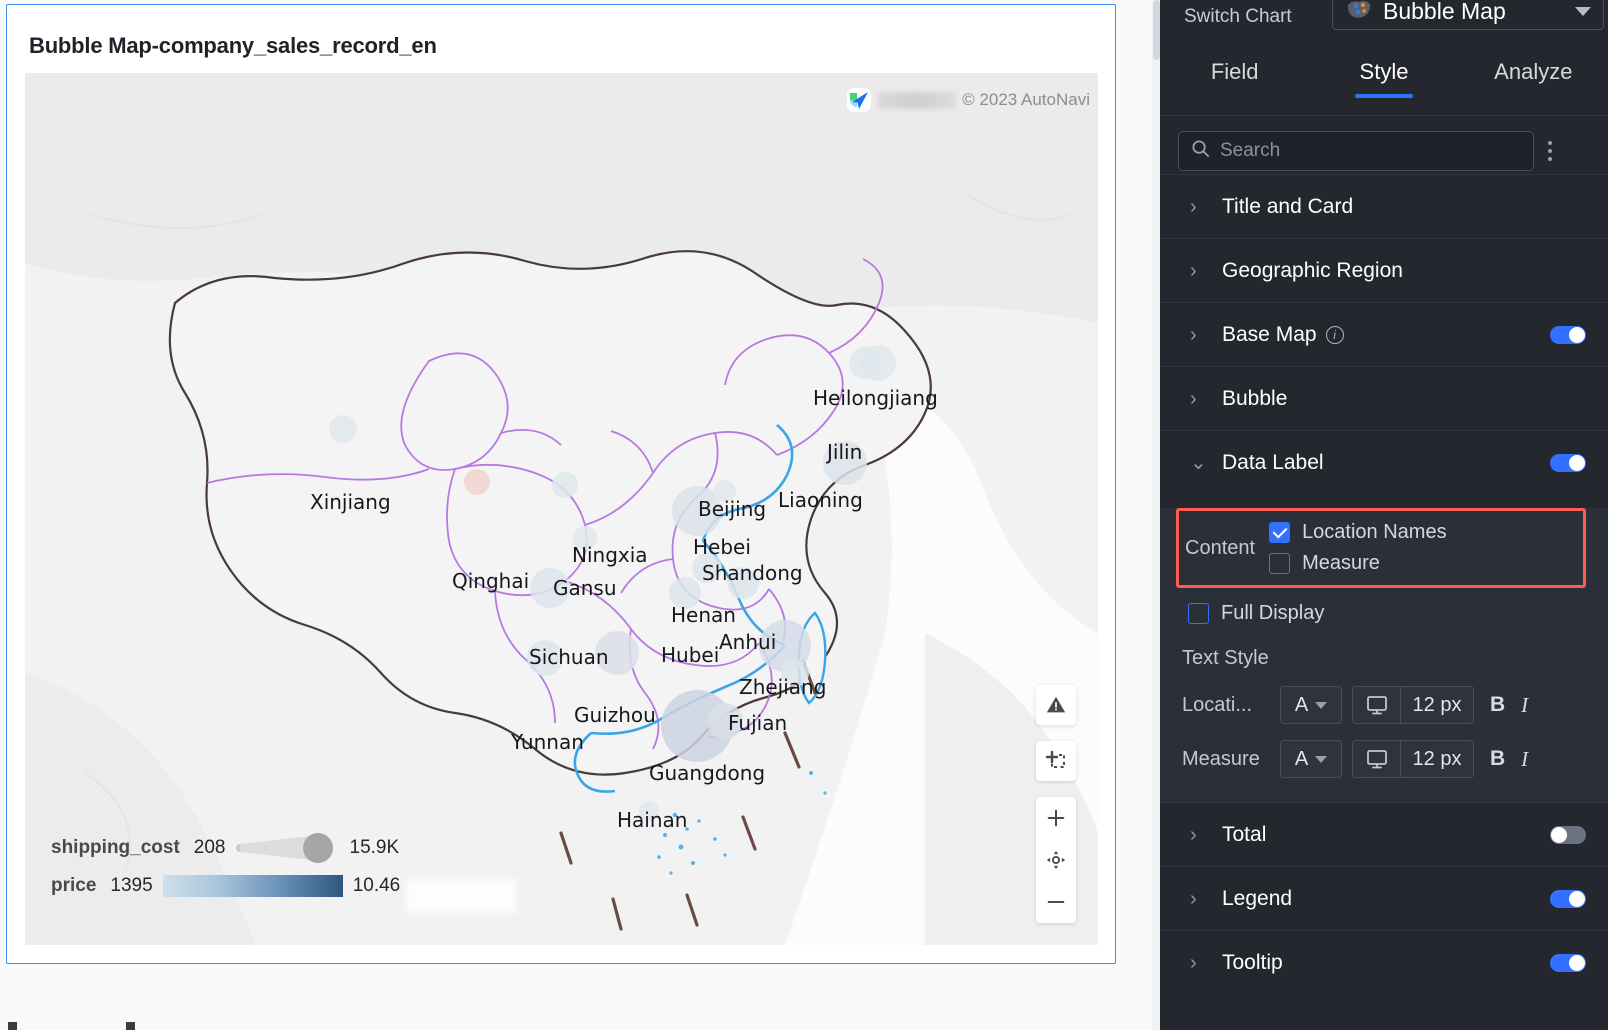 The width and height of the screenshot is (1608, 1030). I want to click on canvas-bottom-strip, so click(576, 999).